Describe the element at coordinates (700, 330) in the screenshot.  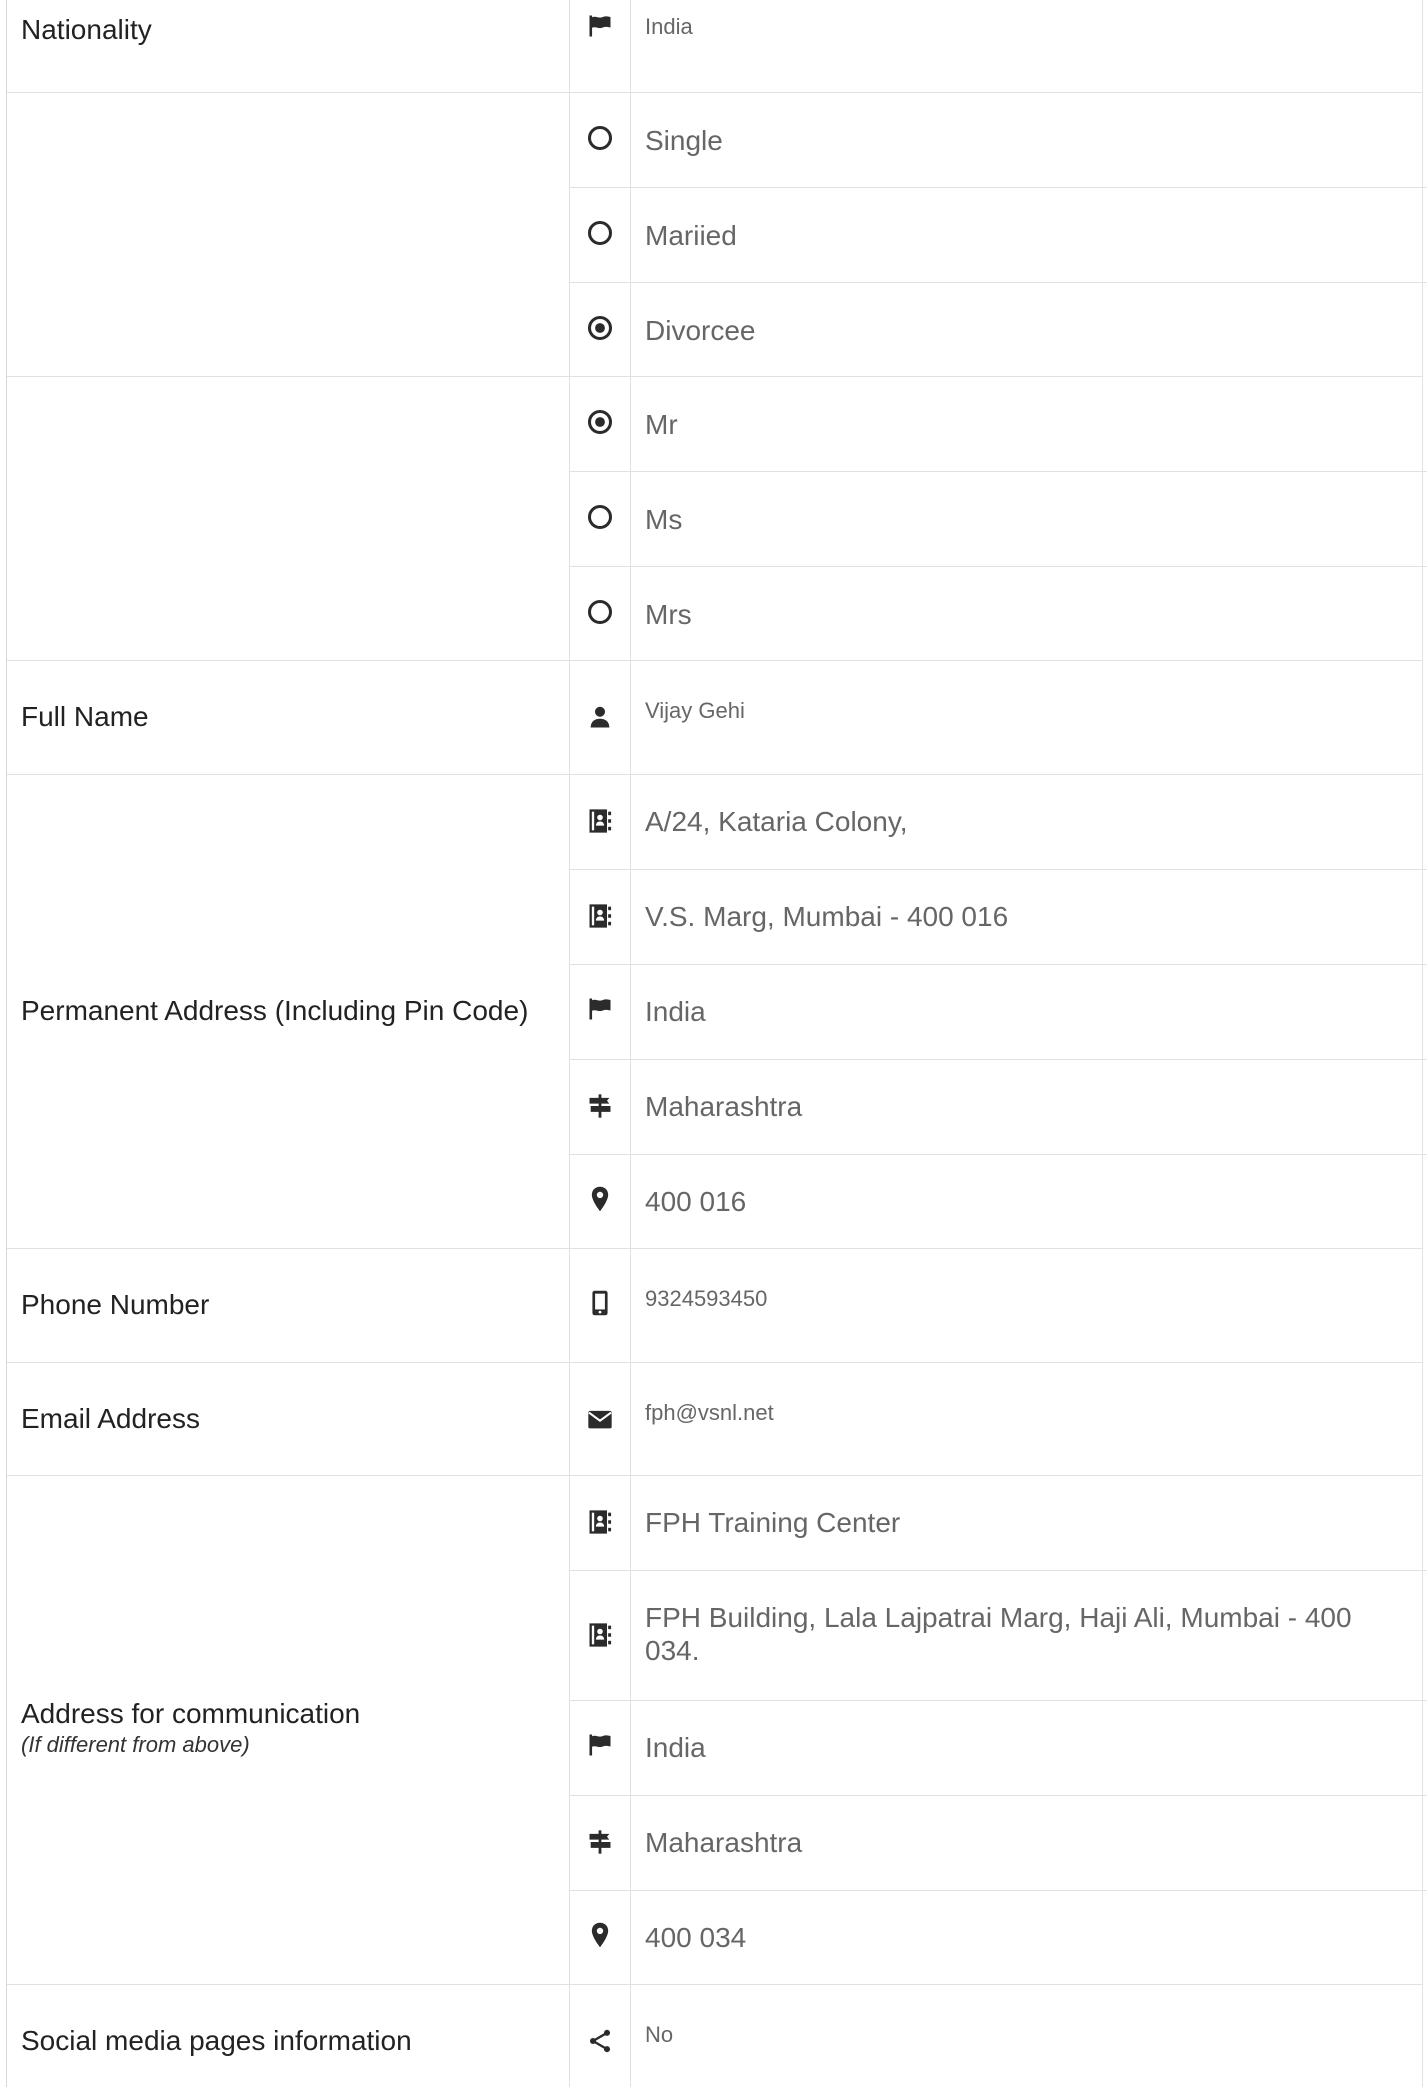
I see `marital-option-label: Divorcee` at that location.